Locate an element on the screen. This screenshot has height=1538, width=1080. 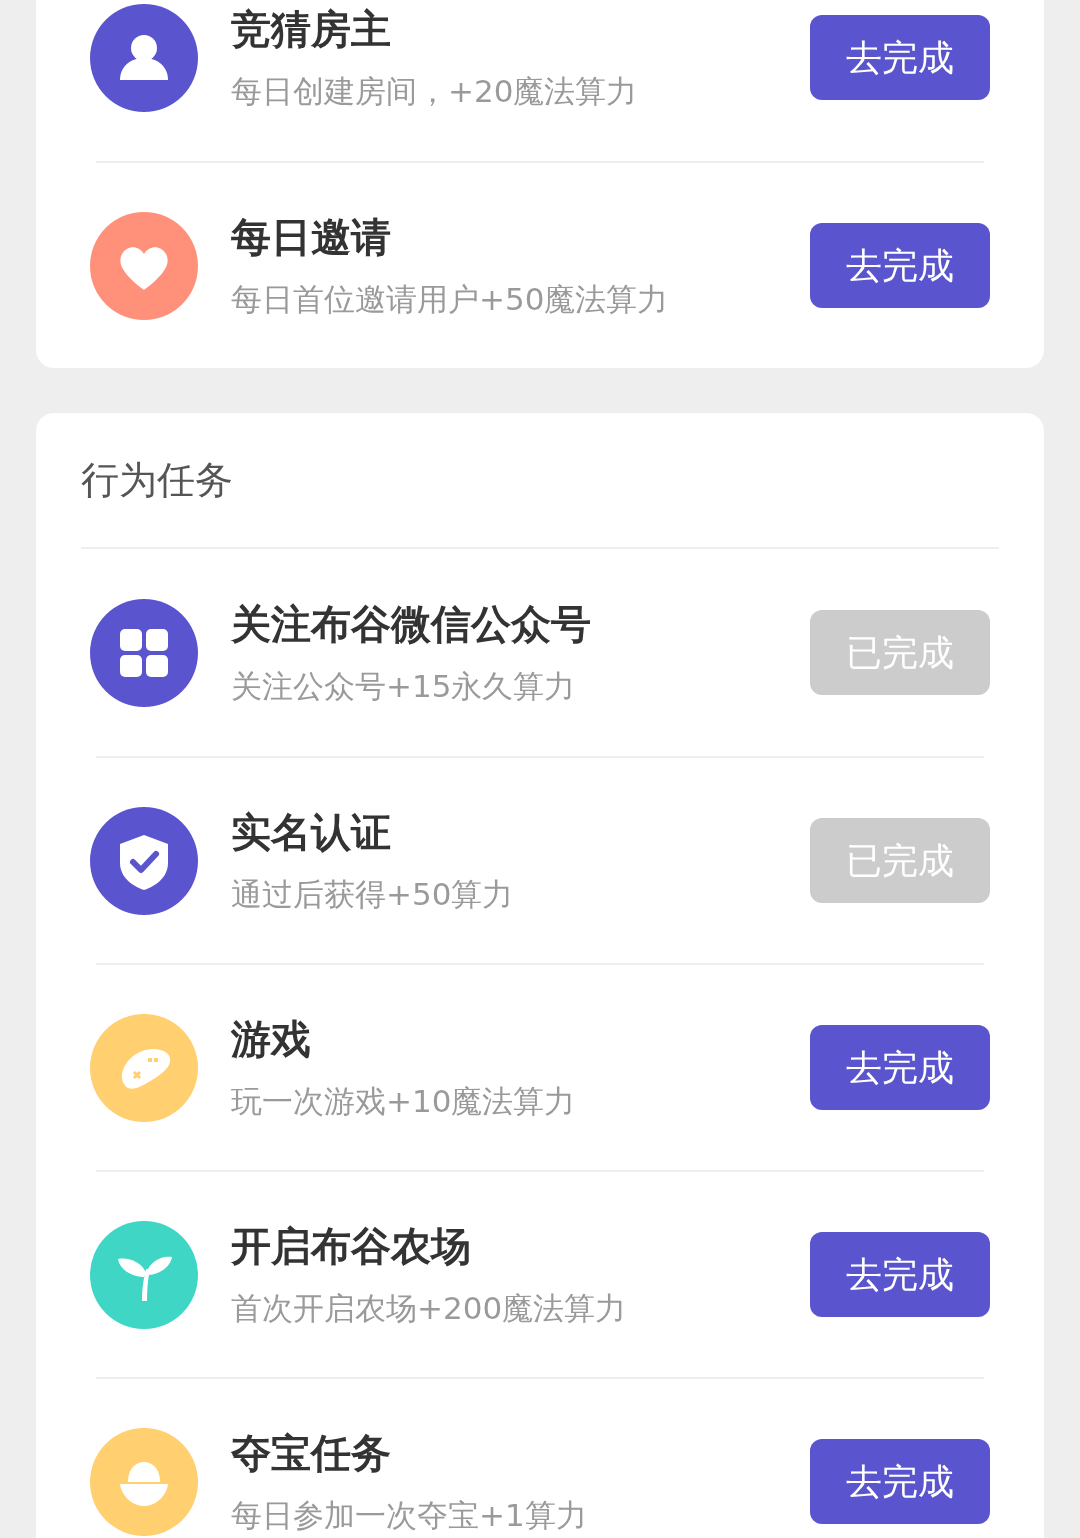
task-title: 竞猜房主 is located at coordinates (311, 28).